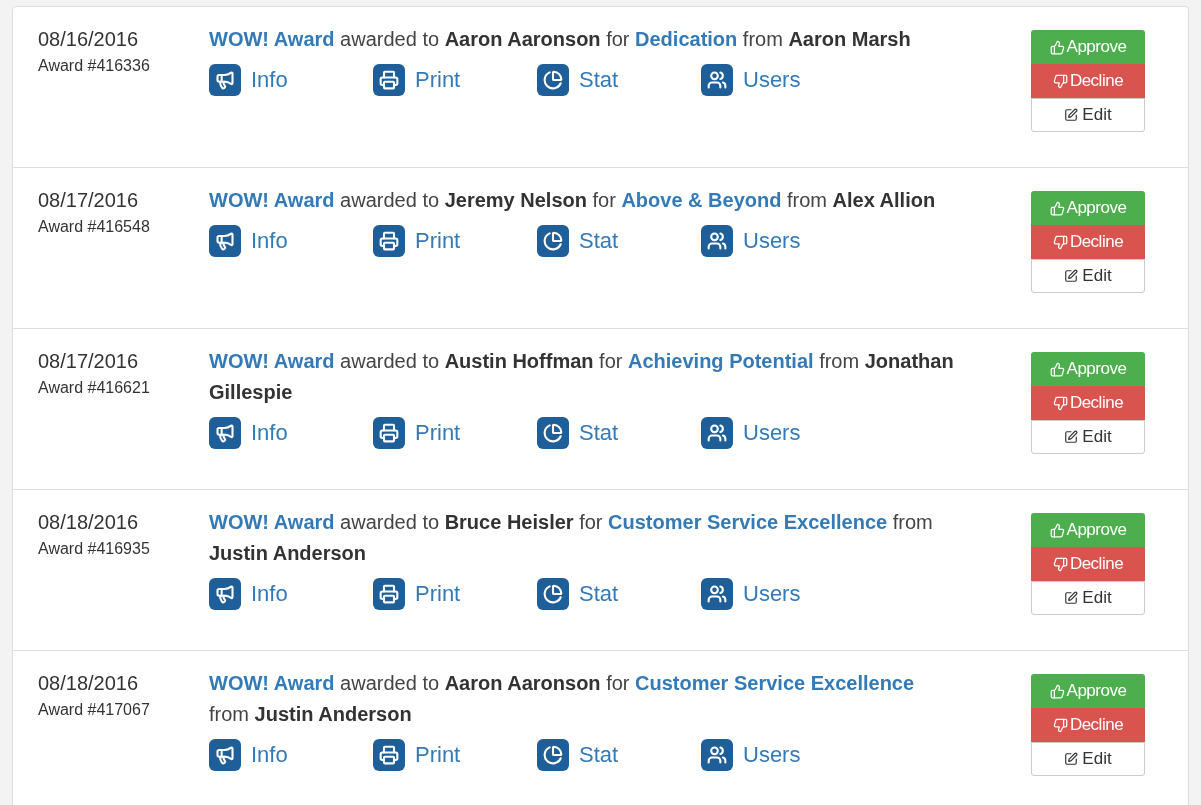 This screenshot has width=1201, height=805. Describe the element at coordinates (94, 227) in the screenshot. I see `award-number: Award #416548` at that location.